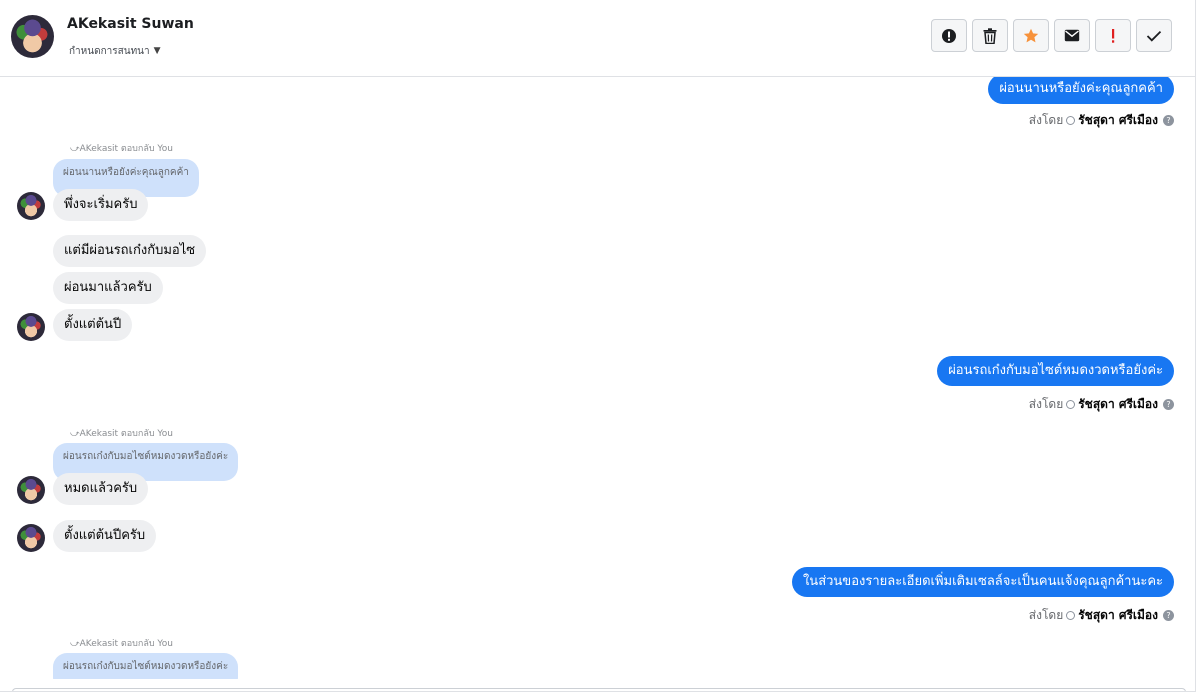  I want to click on important-button, so click(1113, 35).